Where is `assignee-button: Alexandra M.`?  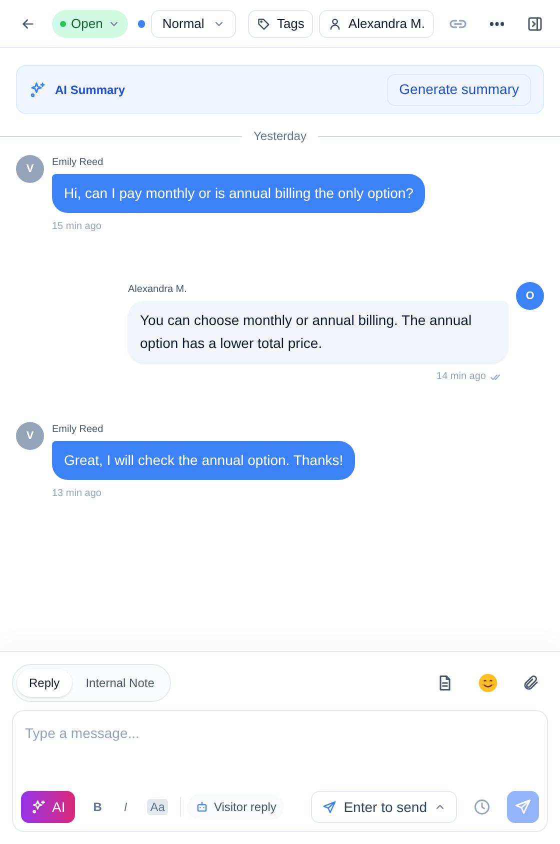 assignee-button: Alexandra M. is located at coordinates (376, 24).